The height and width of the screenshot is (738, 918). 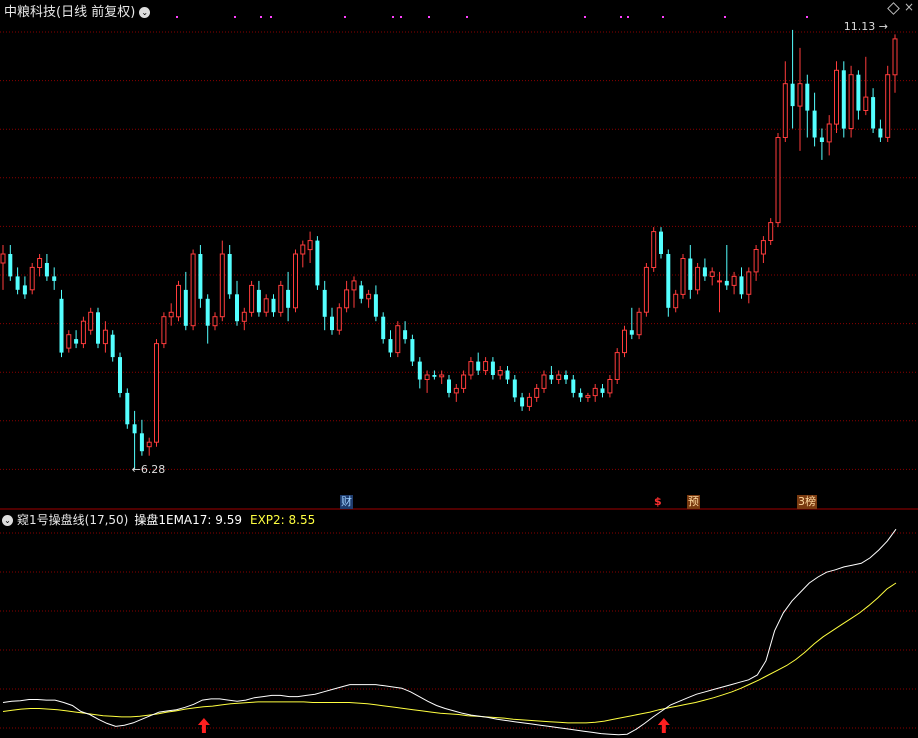 What do you see at coordinates (909, 7) in the screenshot?
I see `close-icon: ×` at bounding box center [909, 7].